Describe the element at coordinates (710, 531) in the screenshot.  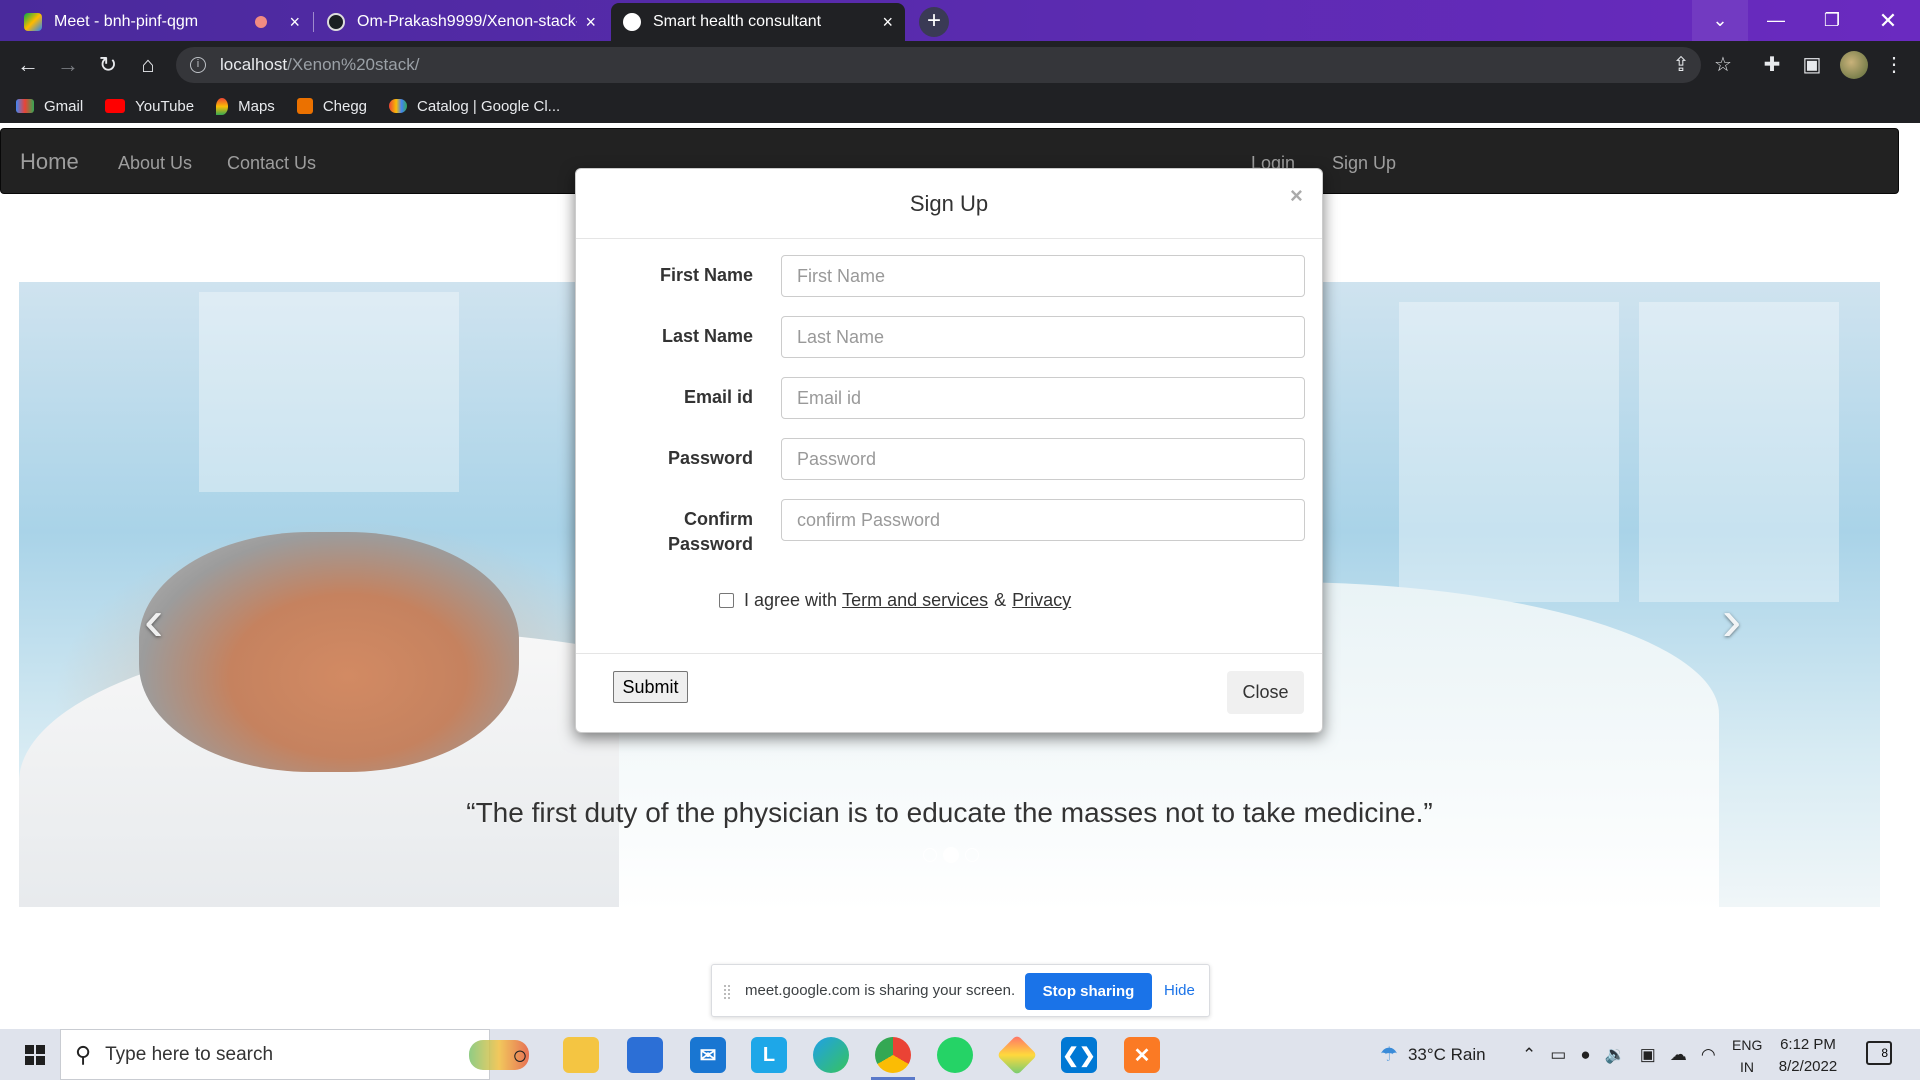
I see `confirm-password-label: Confirm Password` at that location.